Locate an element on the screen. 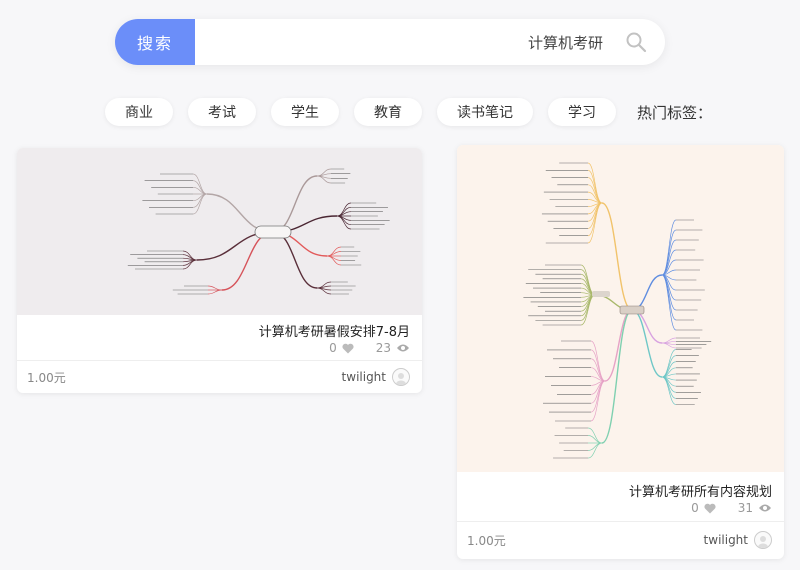  search-input is located at coordinates (430, 42).